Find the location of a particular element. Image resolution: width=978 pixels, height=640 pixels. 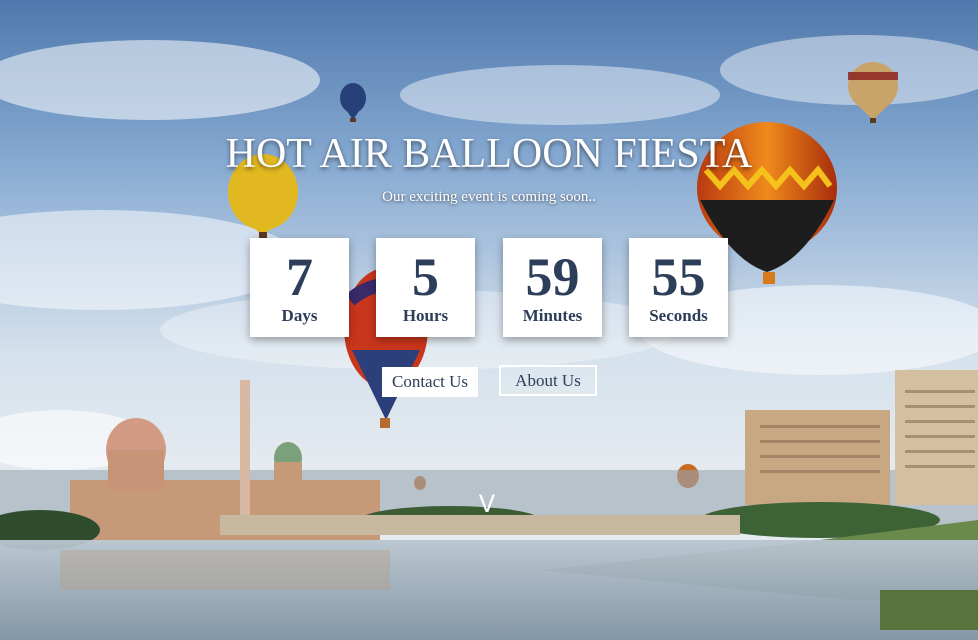

countdown-days: 7 Days is located at coordinates (299, 287).